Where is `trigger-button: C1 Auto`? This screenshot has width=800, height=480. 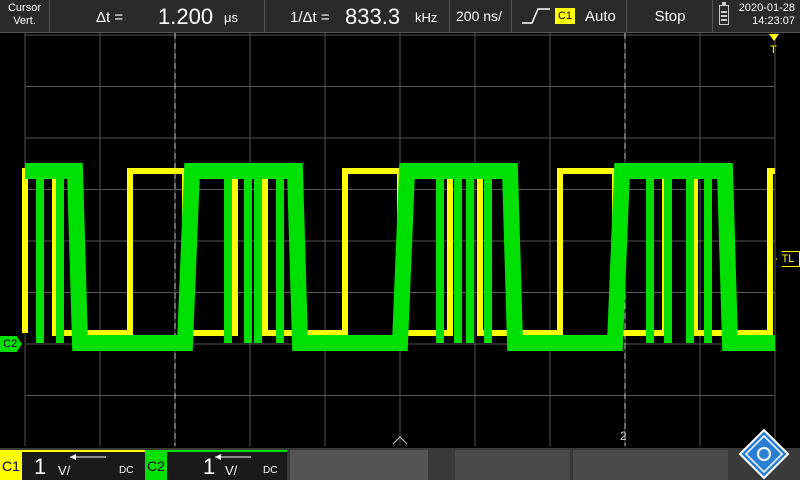 trigger-button: C1 Auto is located at coordinates (569, 16).